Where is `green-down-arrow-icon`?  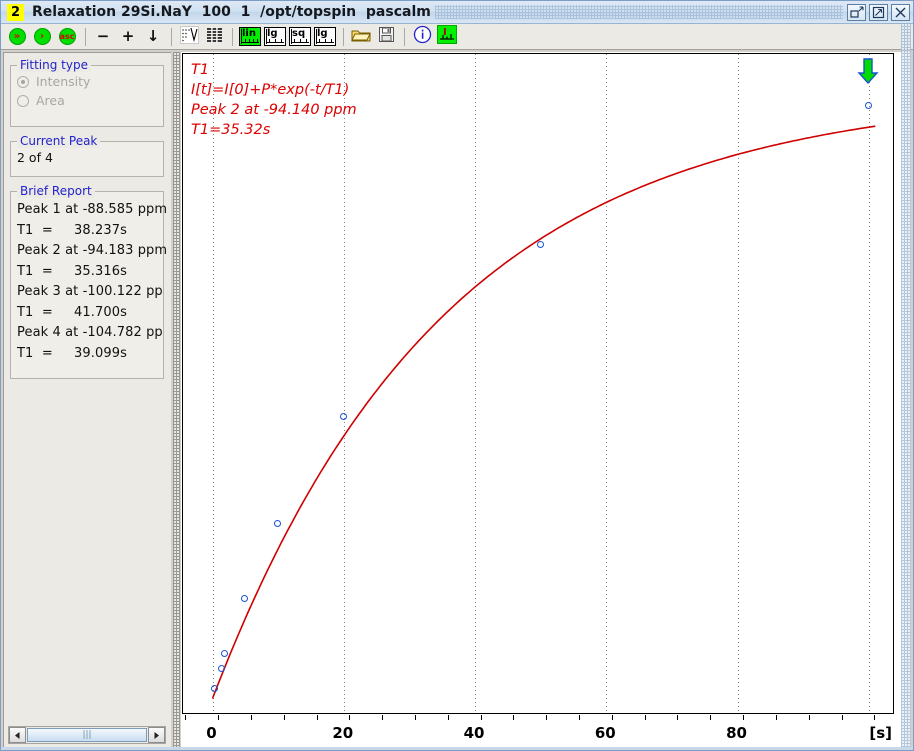 green-down-arrow-icon is located at coordinates (868, 74).